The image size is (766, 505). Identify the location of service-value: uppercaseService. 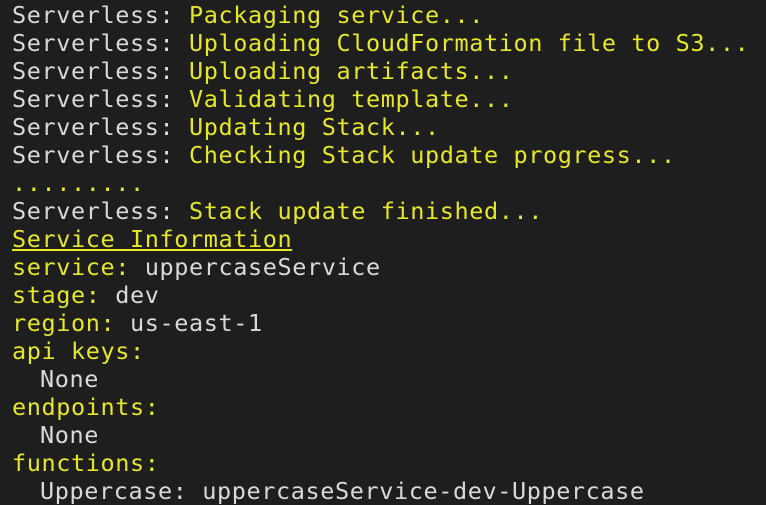
(255, 267).